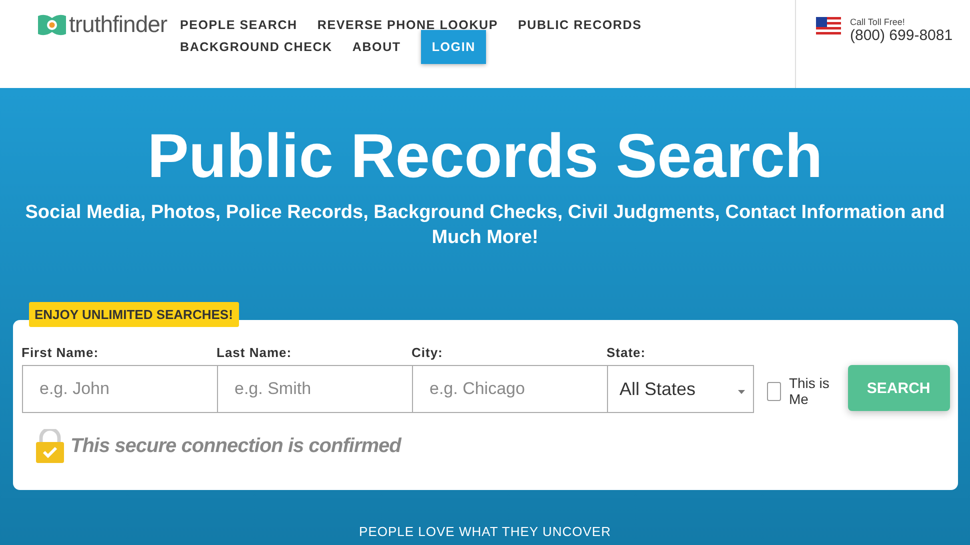  What do you see at coordinates (133, 314) in the screenshot?
I see `promo-badge: ENJOY UNLIMITED SEARCHES!` at bounding box center [133, 314].